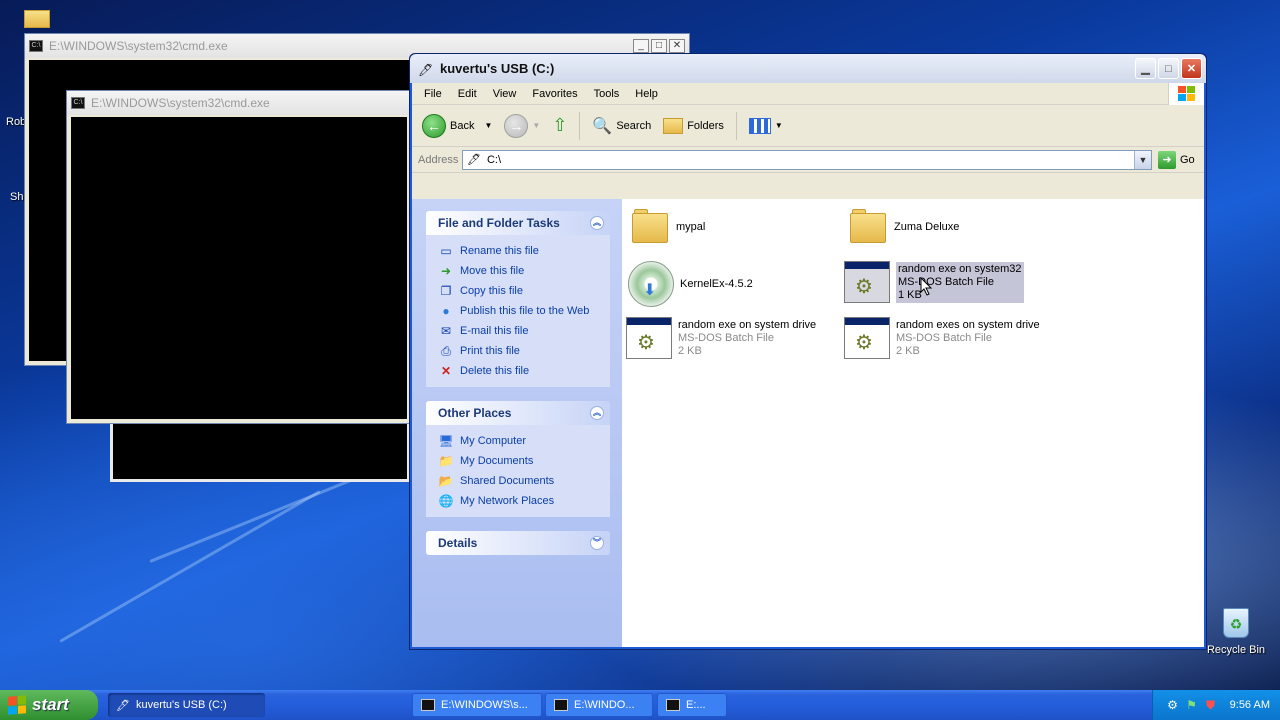 The height and width of the screenshot is (720, 1280). Describe the element at coordinates (433, 94) in the screenshot. I see `menu-file: File` at that location.